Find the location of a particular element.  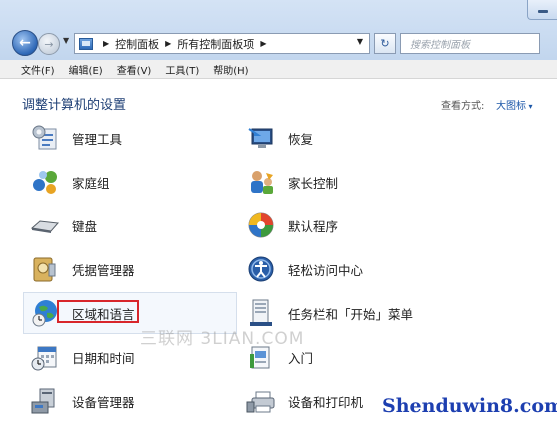

item-credential-manager: 凭据管理器 is located at coordinates (82, 269).